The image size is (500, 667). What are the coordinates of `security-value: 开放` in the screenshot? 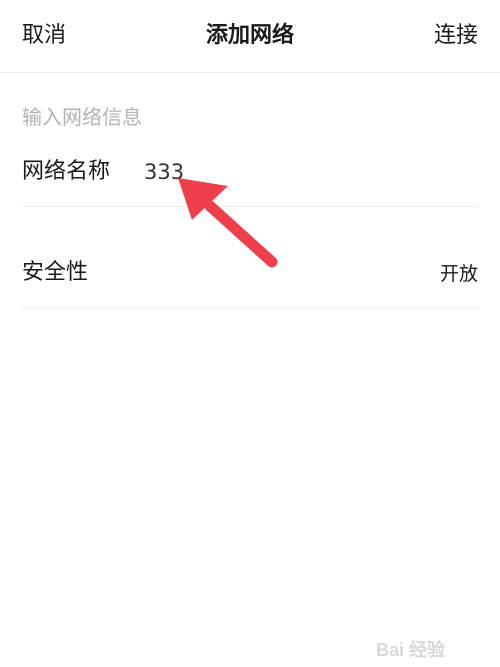 It's located at (459, 274).